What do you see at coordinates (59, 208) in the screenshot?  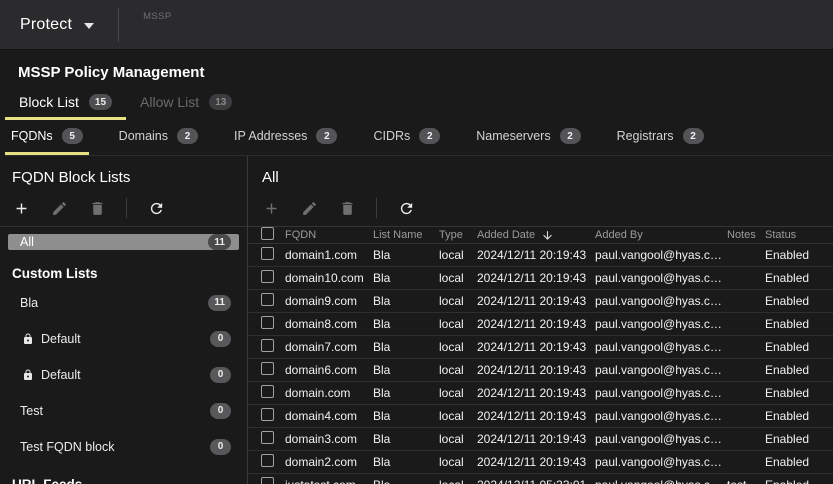 I see `edit-list-button` at bounding box center [59, 208].